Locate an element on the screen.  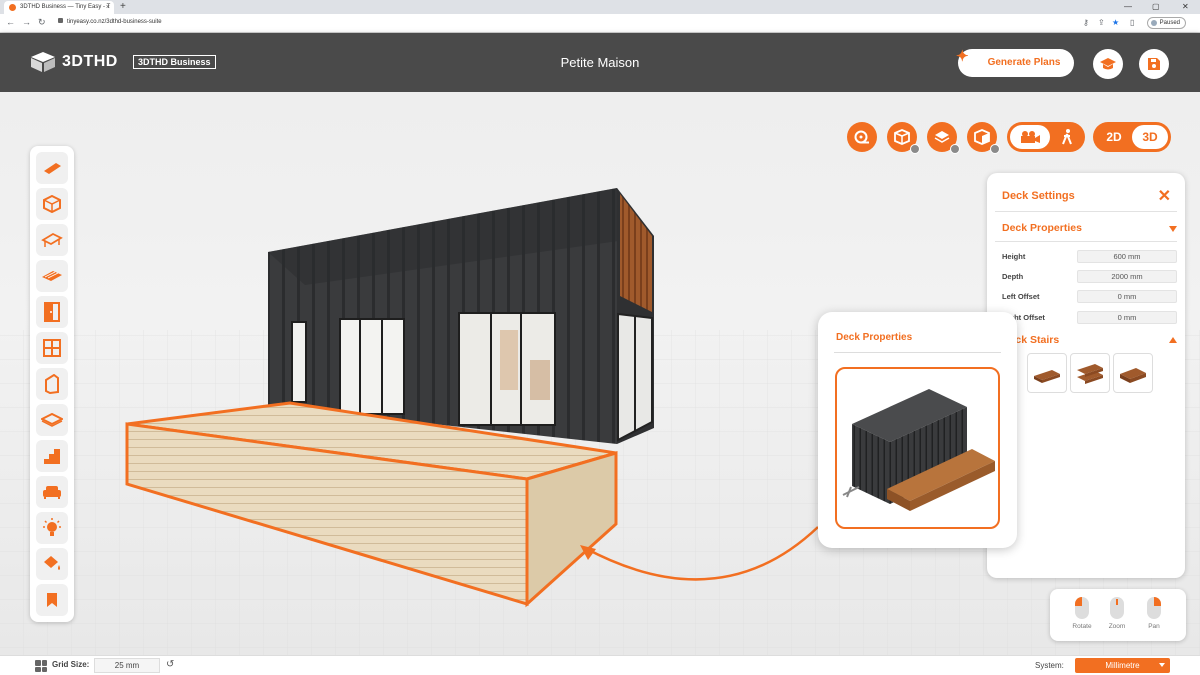
field-depth: Depth 2000 mm is located at coordinates (1089, 277).